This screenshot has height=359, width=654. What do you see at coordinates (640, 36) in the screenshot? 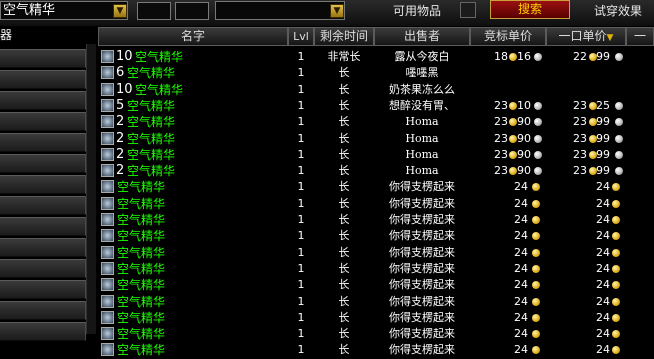
I see `column-header-extra: 一` at bounding box center [640, 36].